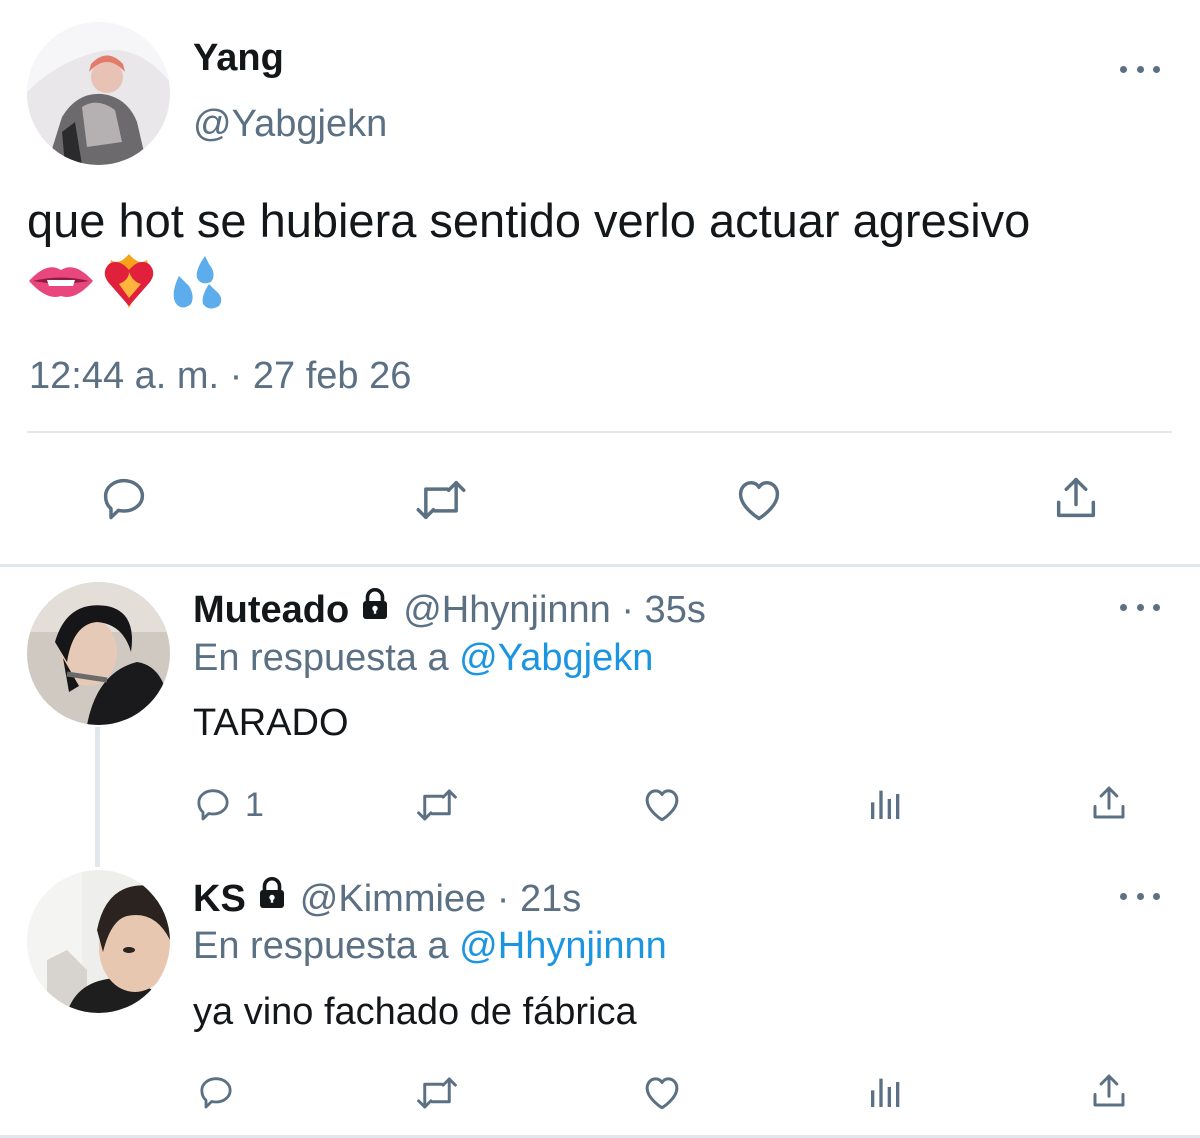  I want to click on author-avatar, so click(98, 93).